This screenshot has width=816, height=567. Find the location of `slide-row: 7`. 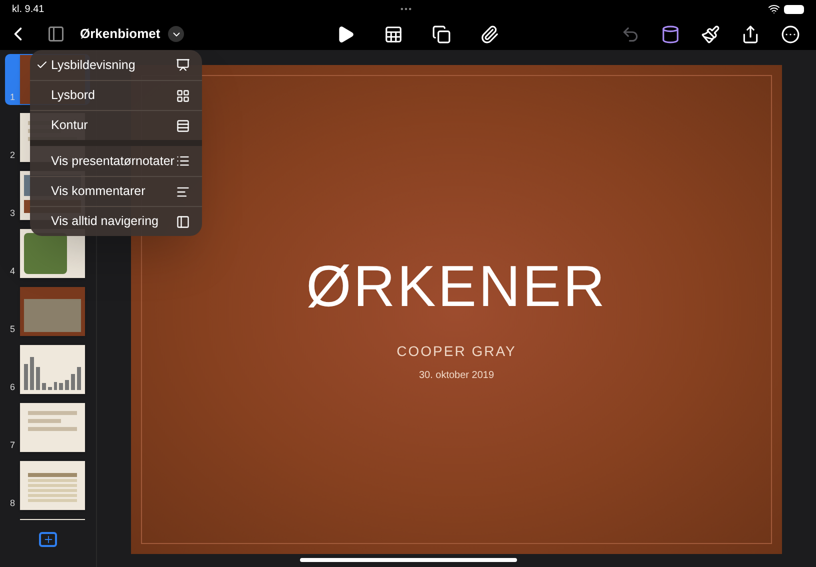

slide-row: 7 is located at coordinates (47, 427).